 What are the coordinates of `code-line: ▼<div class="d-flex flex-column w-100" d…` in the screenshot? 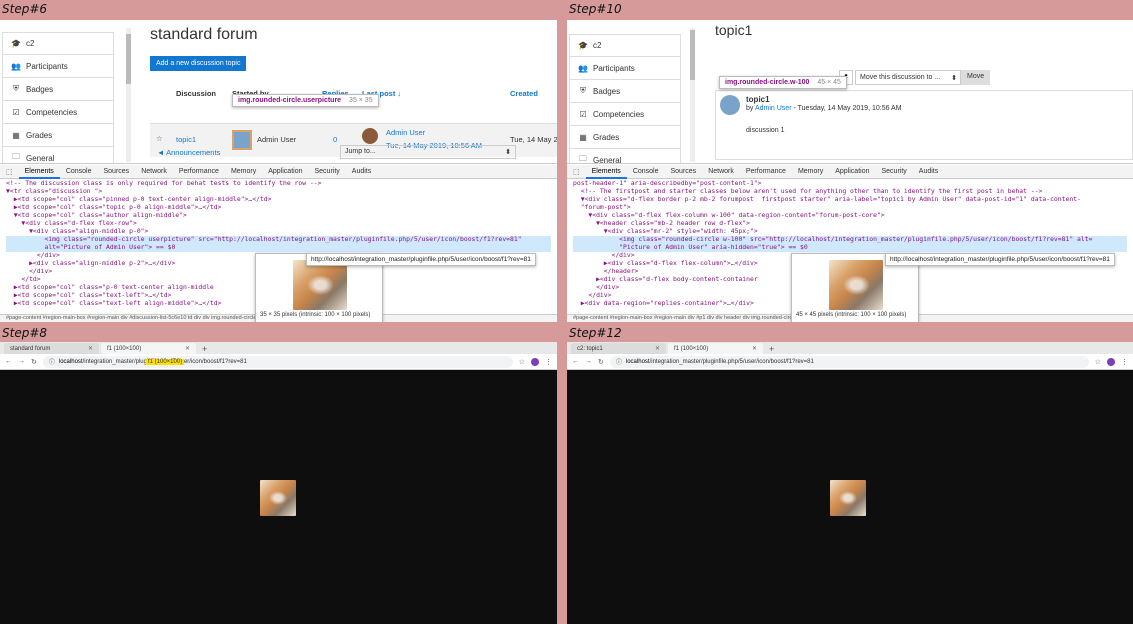 It's located at (850, 216).